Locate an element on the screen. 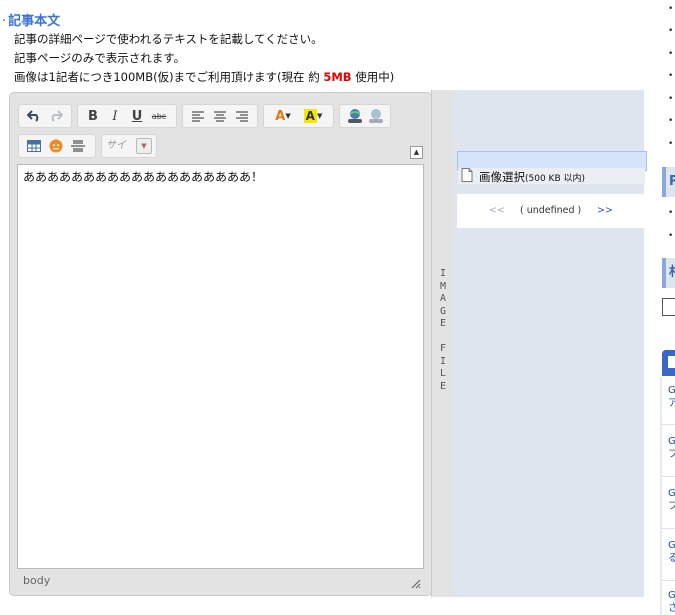 Image resolution: width=675 pixels, height=615 pixels. usage-suffix: 使用中) is located at coordinates (373, 77).